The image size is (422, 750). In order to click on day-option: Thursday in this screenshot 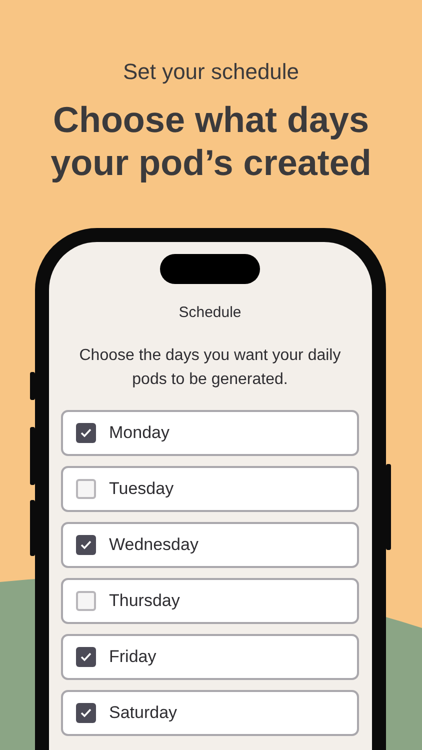, I will do `click(210, 601)`.